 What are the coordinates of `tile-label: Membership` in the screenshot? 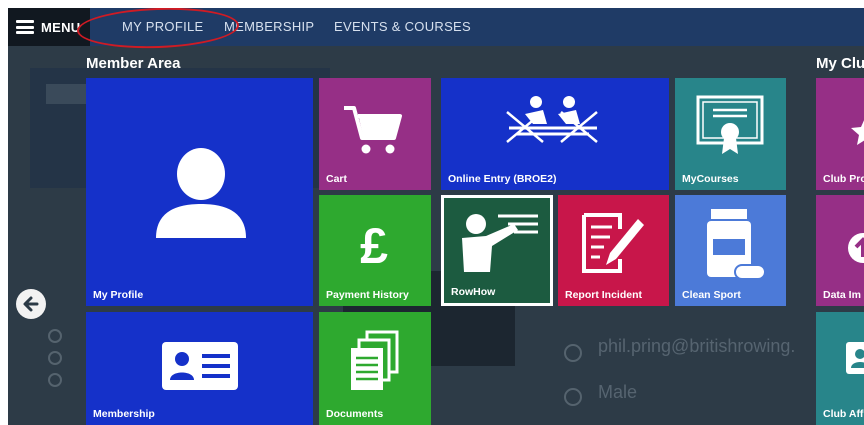 It's located at (124, 414).